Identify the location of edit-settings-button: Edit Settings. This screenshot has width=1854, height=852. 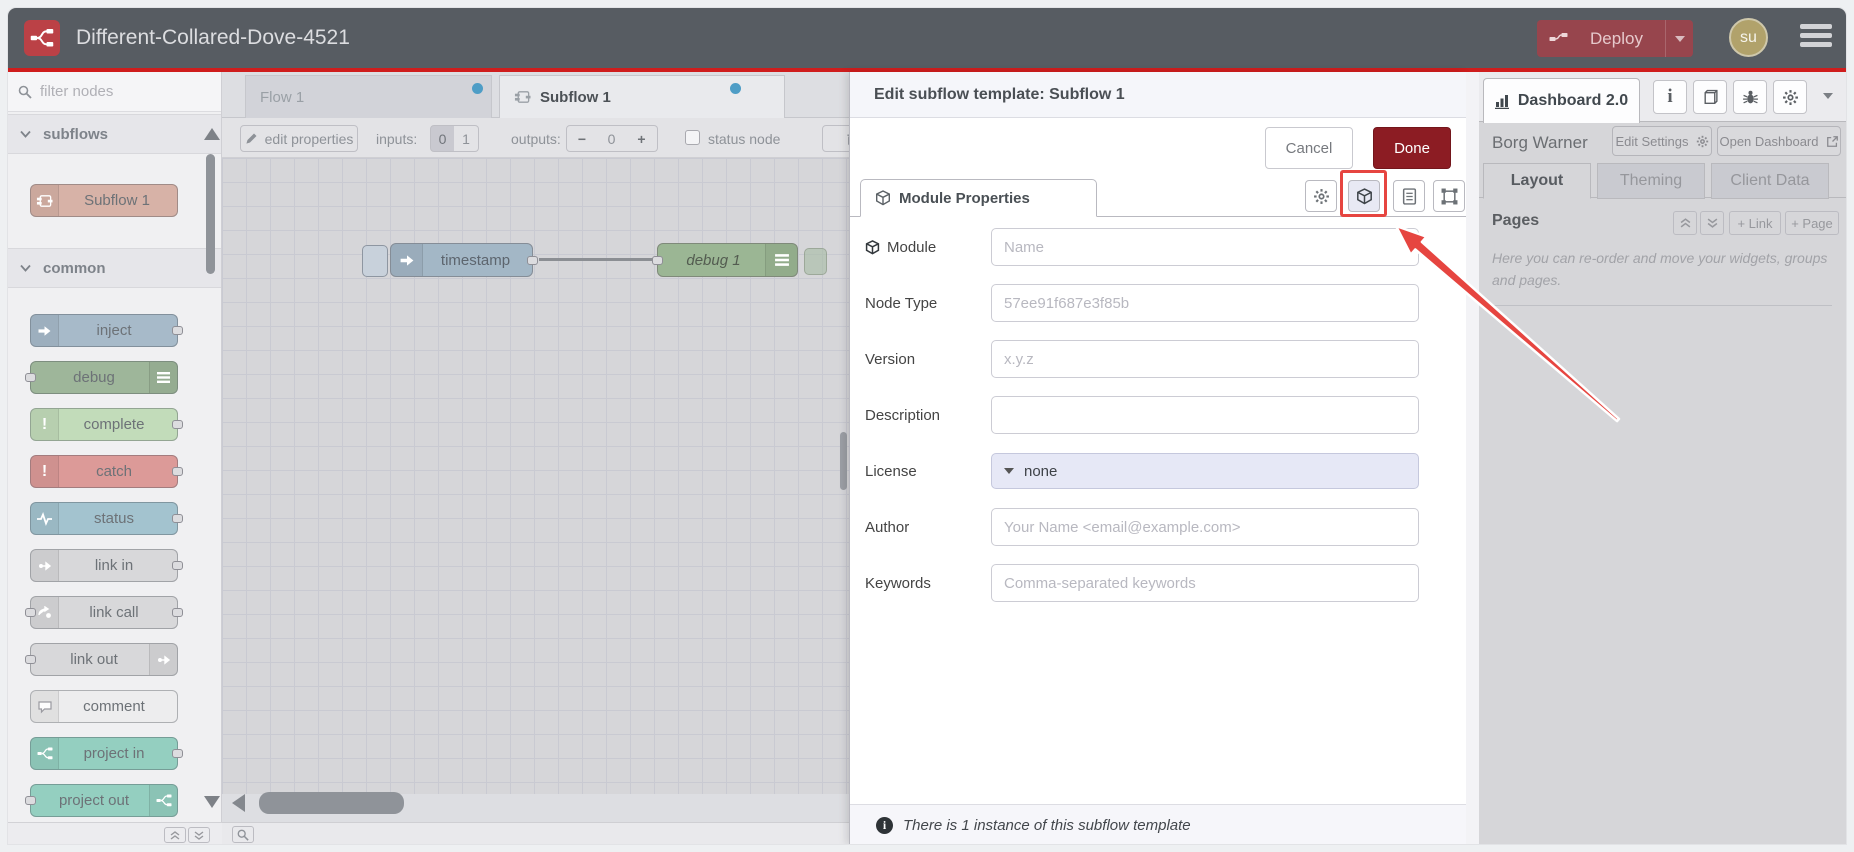
(1662, 141).